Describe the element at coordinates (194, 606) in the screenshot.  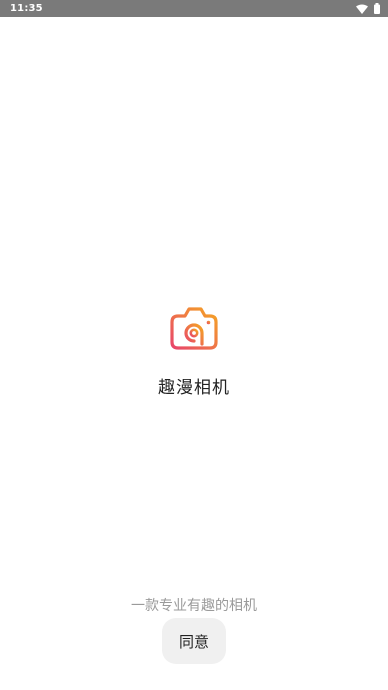
I see `app-tagline: 一款专业有趣的相机` at that location.